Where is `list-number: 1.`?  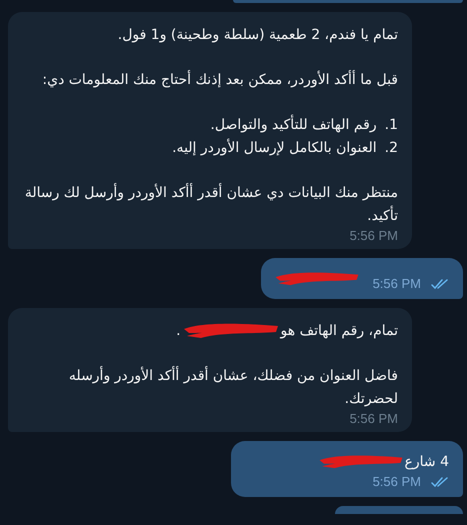 list-number: 1. is located at coordinates (391, 125).